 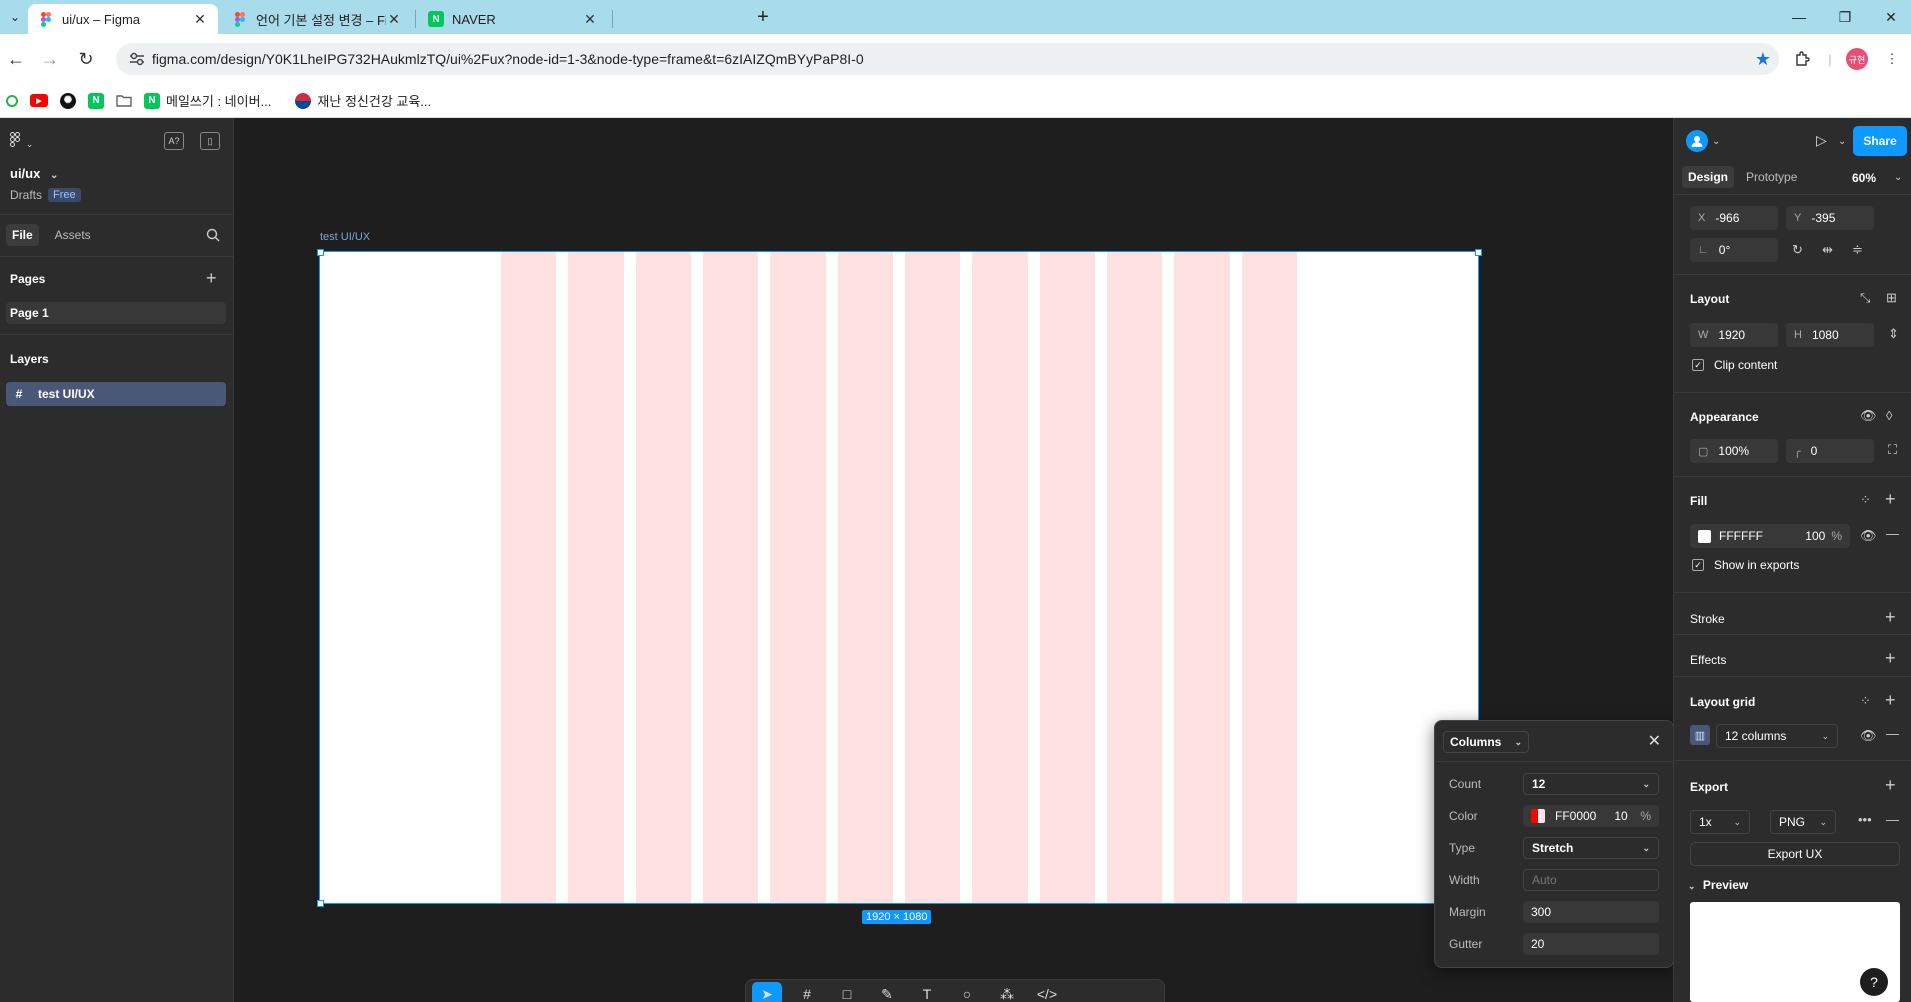 I want to click on browser-tab-figma: ui/ux – Figma ✕, so click(x=123, y=19).